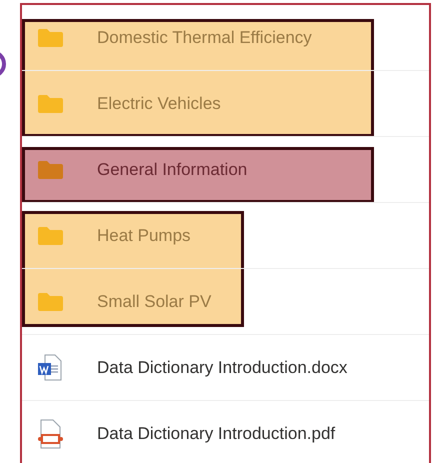 The height and width of the screenshot is (463, 442). I want to click on folder-name: Heat Pumps, so click(144, 235).